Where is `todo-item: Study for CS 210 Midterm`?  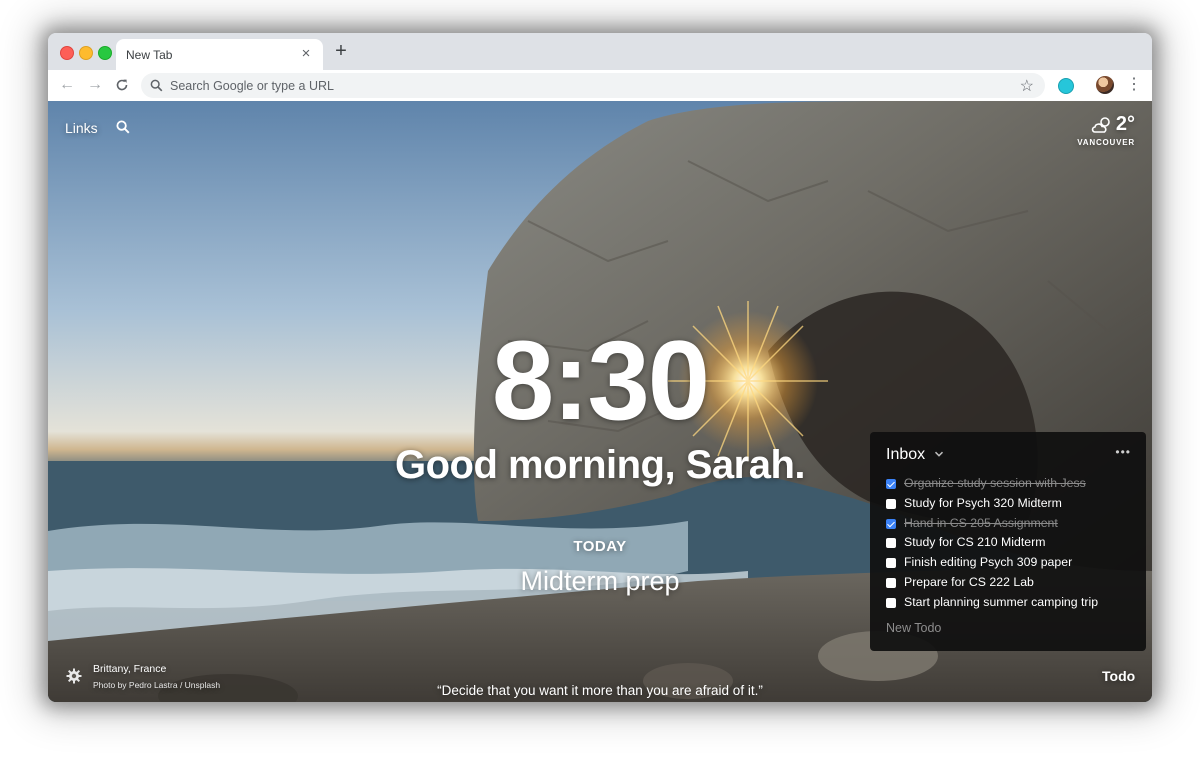 todo-item: Study for CS 210 Midterm is located at coordinates (1011, 544).